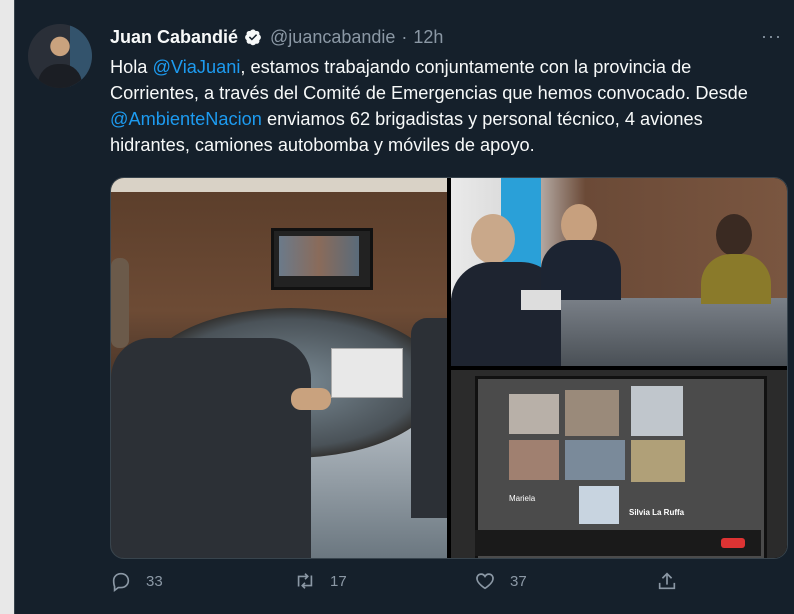 This screenshot has height=614, width=794. What do you see at coordinates (305, 581) in the screenshot?
I see `retweet-icon` at bounding box center [305, 581].